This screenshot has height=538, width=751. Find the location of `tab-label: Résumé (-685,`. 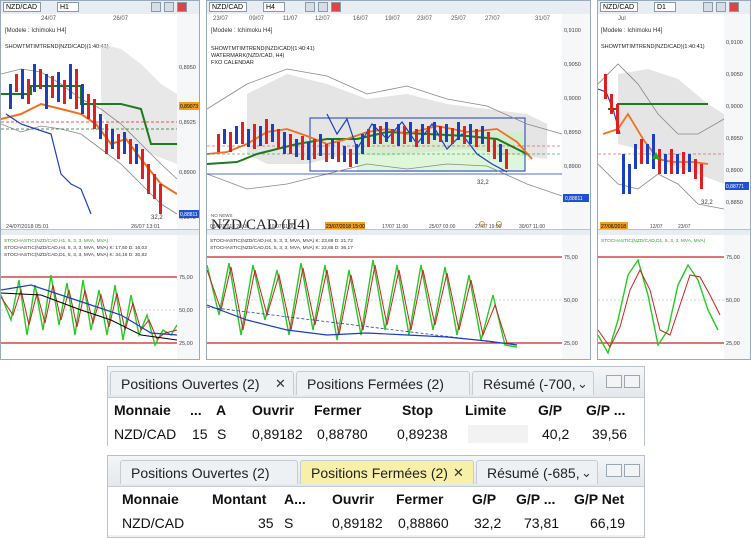

tab-label: Résumé (-685, is located at coordinates (533, 473).